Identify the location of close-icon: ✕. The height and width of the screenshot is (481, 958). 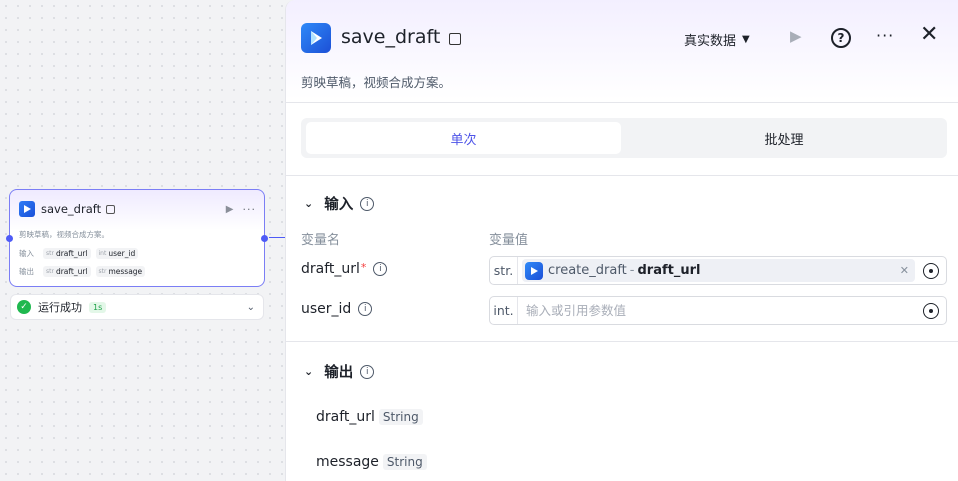
(929, 35).